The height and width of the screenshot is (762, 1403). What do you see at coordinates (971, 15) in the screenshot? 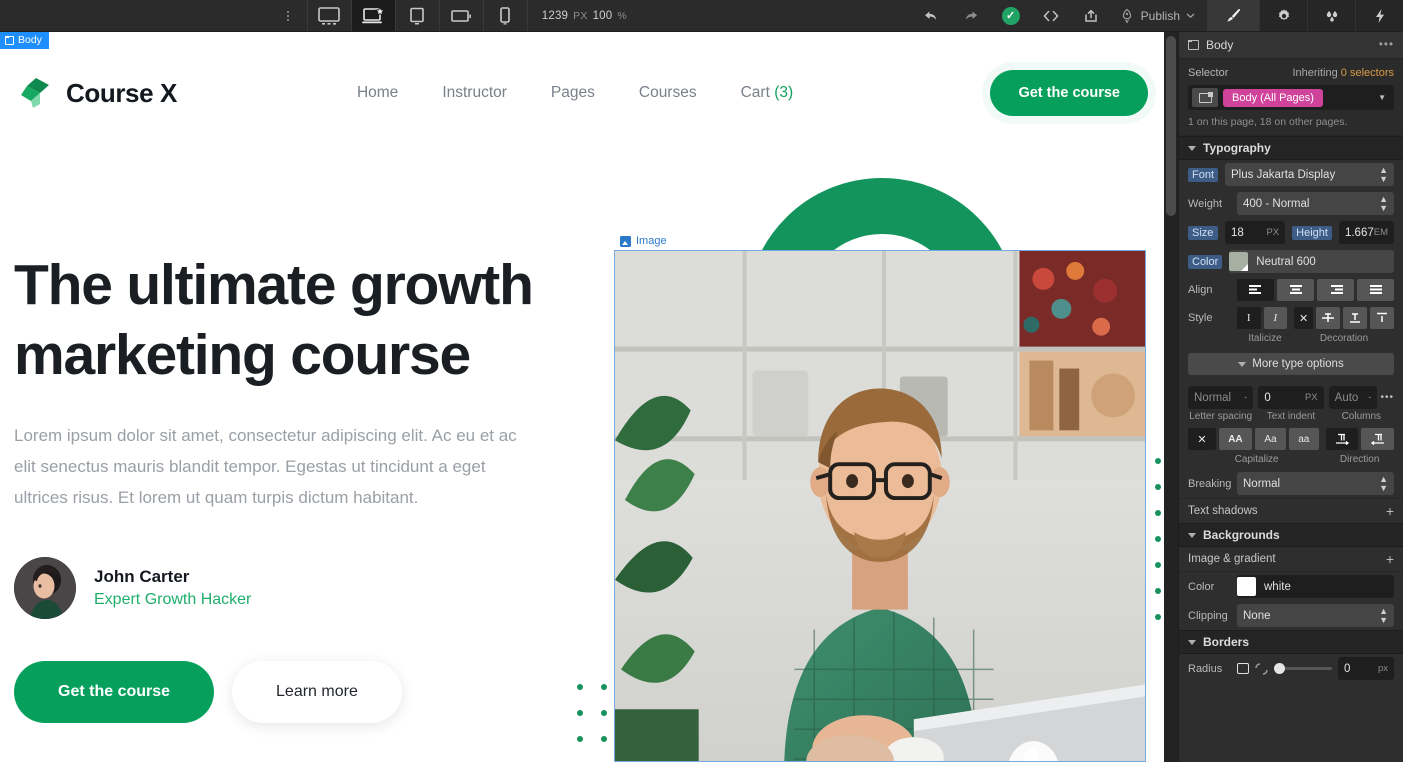
I see `redo-button` at bounding box center [971, 15].